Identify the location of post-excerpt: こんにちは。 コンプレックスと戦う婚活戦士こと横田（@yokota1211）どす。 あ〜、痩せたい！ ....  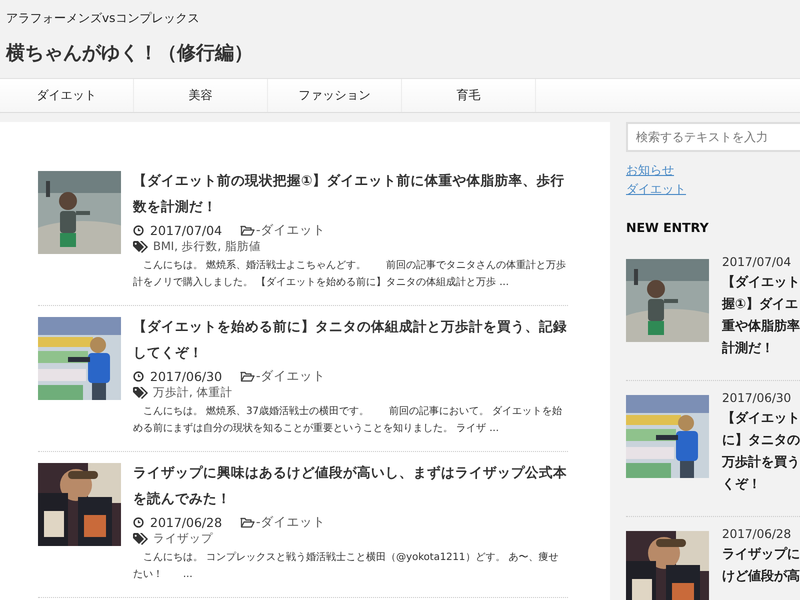
(346, 566).